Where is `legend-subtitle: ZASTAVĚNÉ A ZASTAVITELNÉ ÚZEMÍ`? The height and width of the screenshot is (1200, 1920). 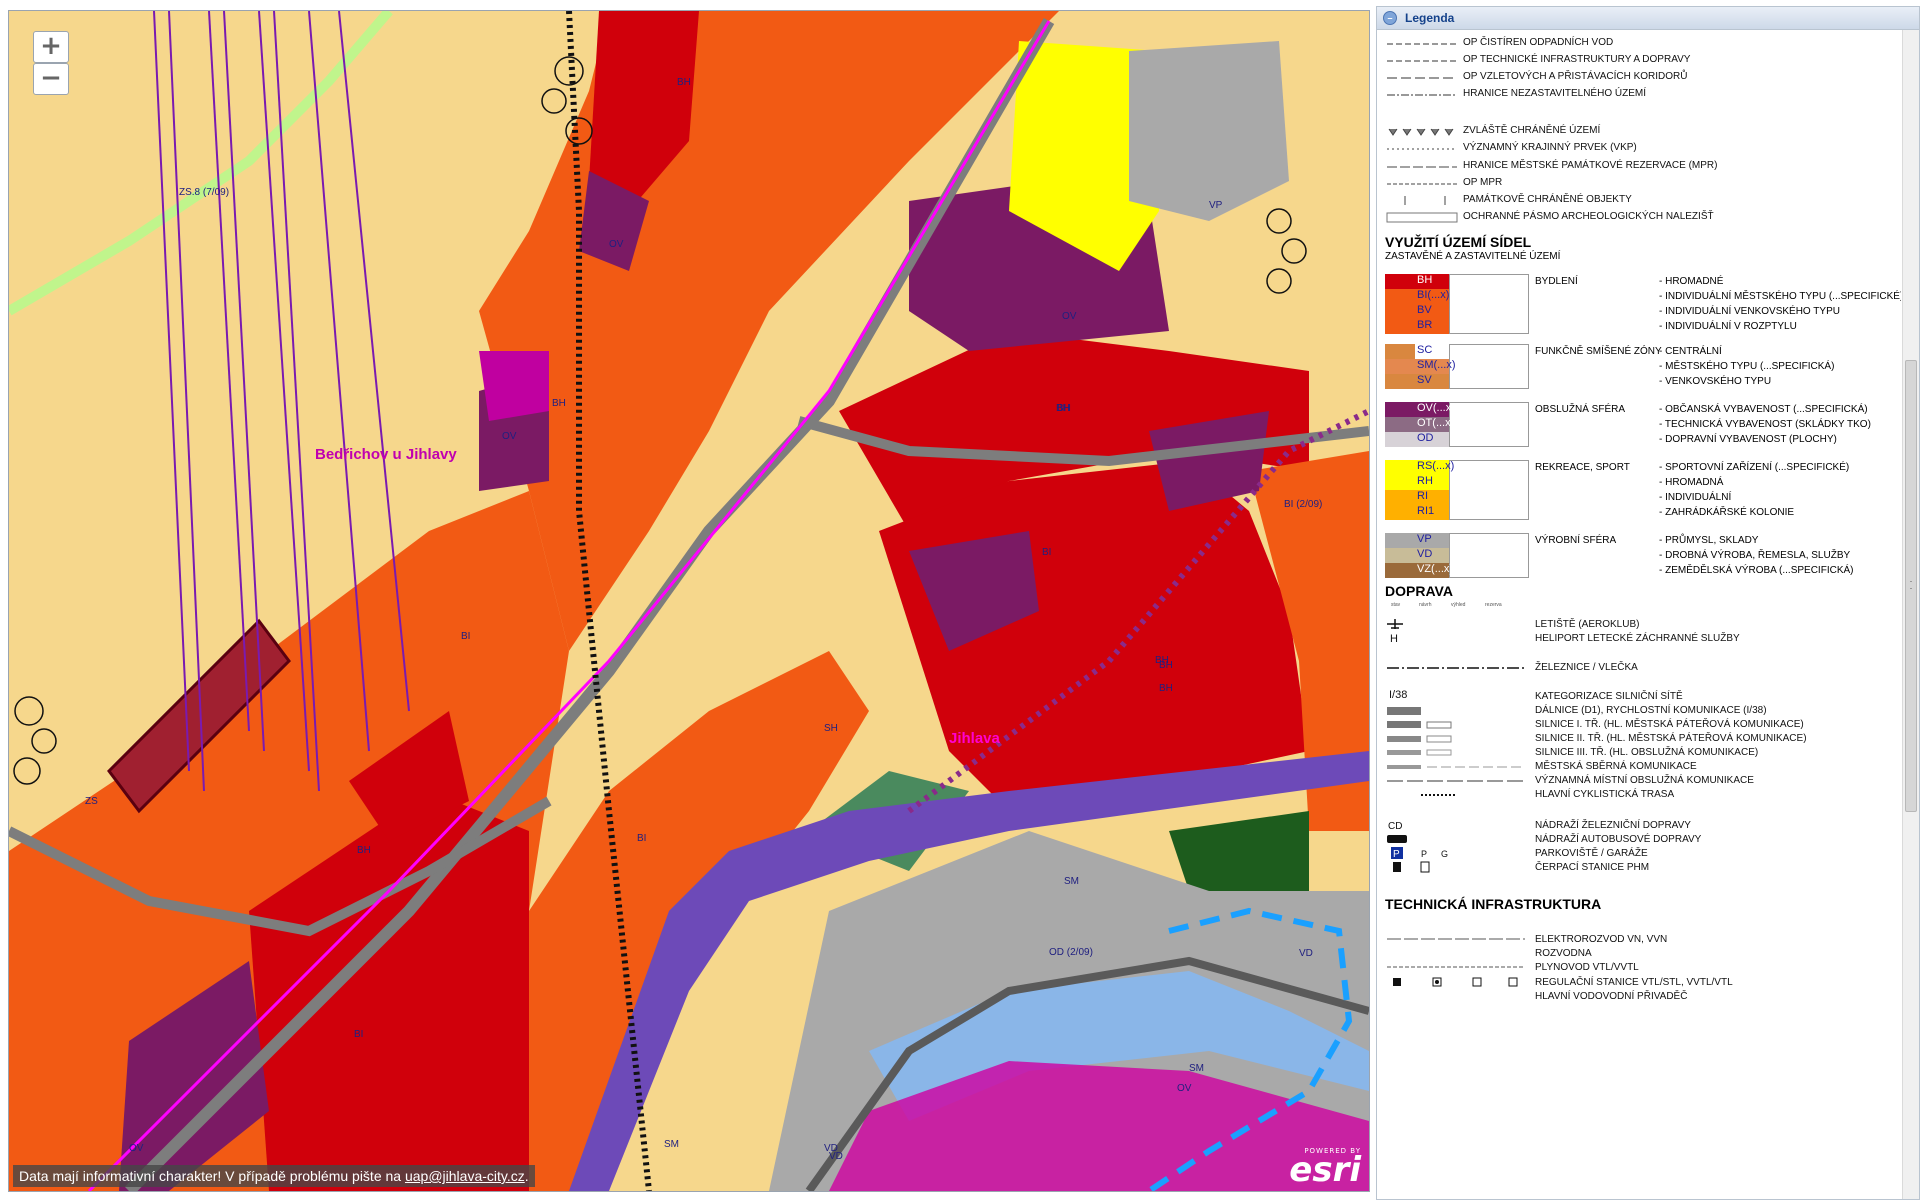 legend-subtitle: ZASTAVĚNÉ A ZASTAVITELNÉ ÚZEMÍ is located at coordinates (1473, 256).